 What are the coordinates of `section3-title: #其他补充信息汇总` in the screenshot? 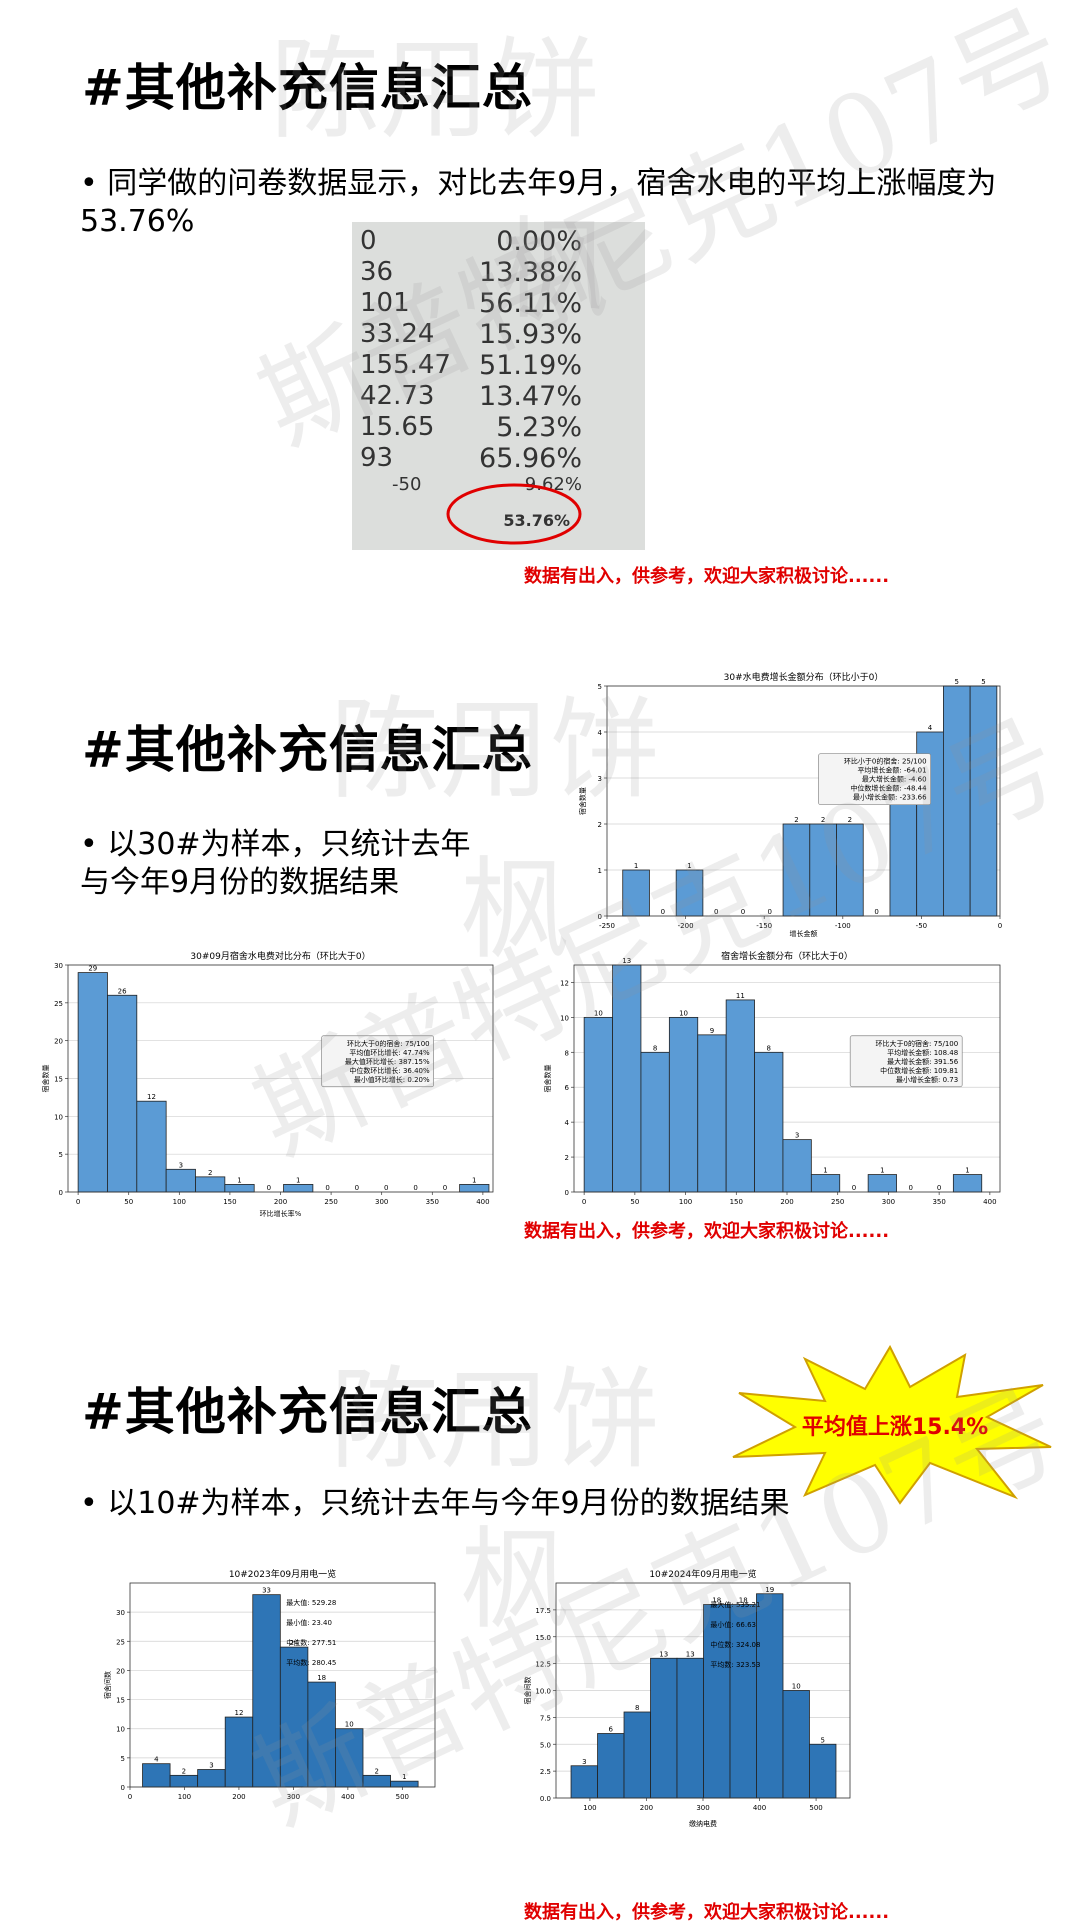 It's located at (307, 1412).